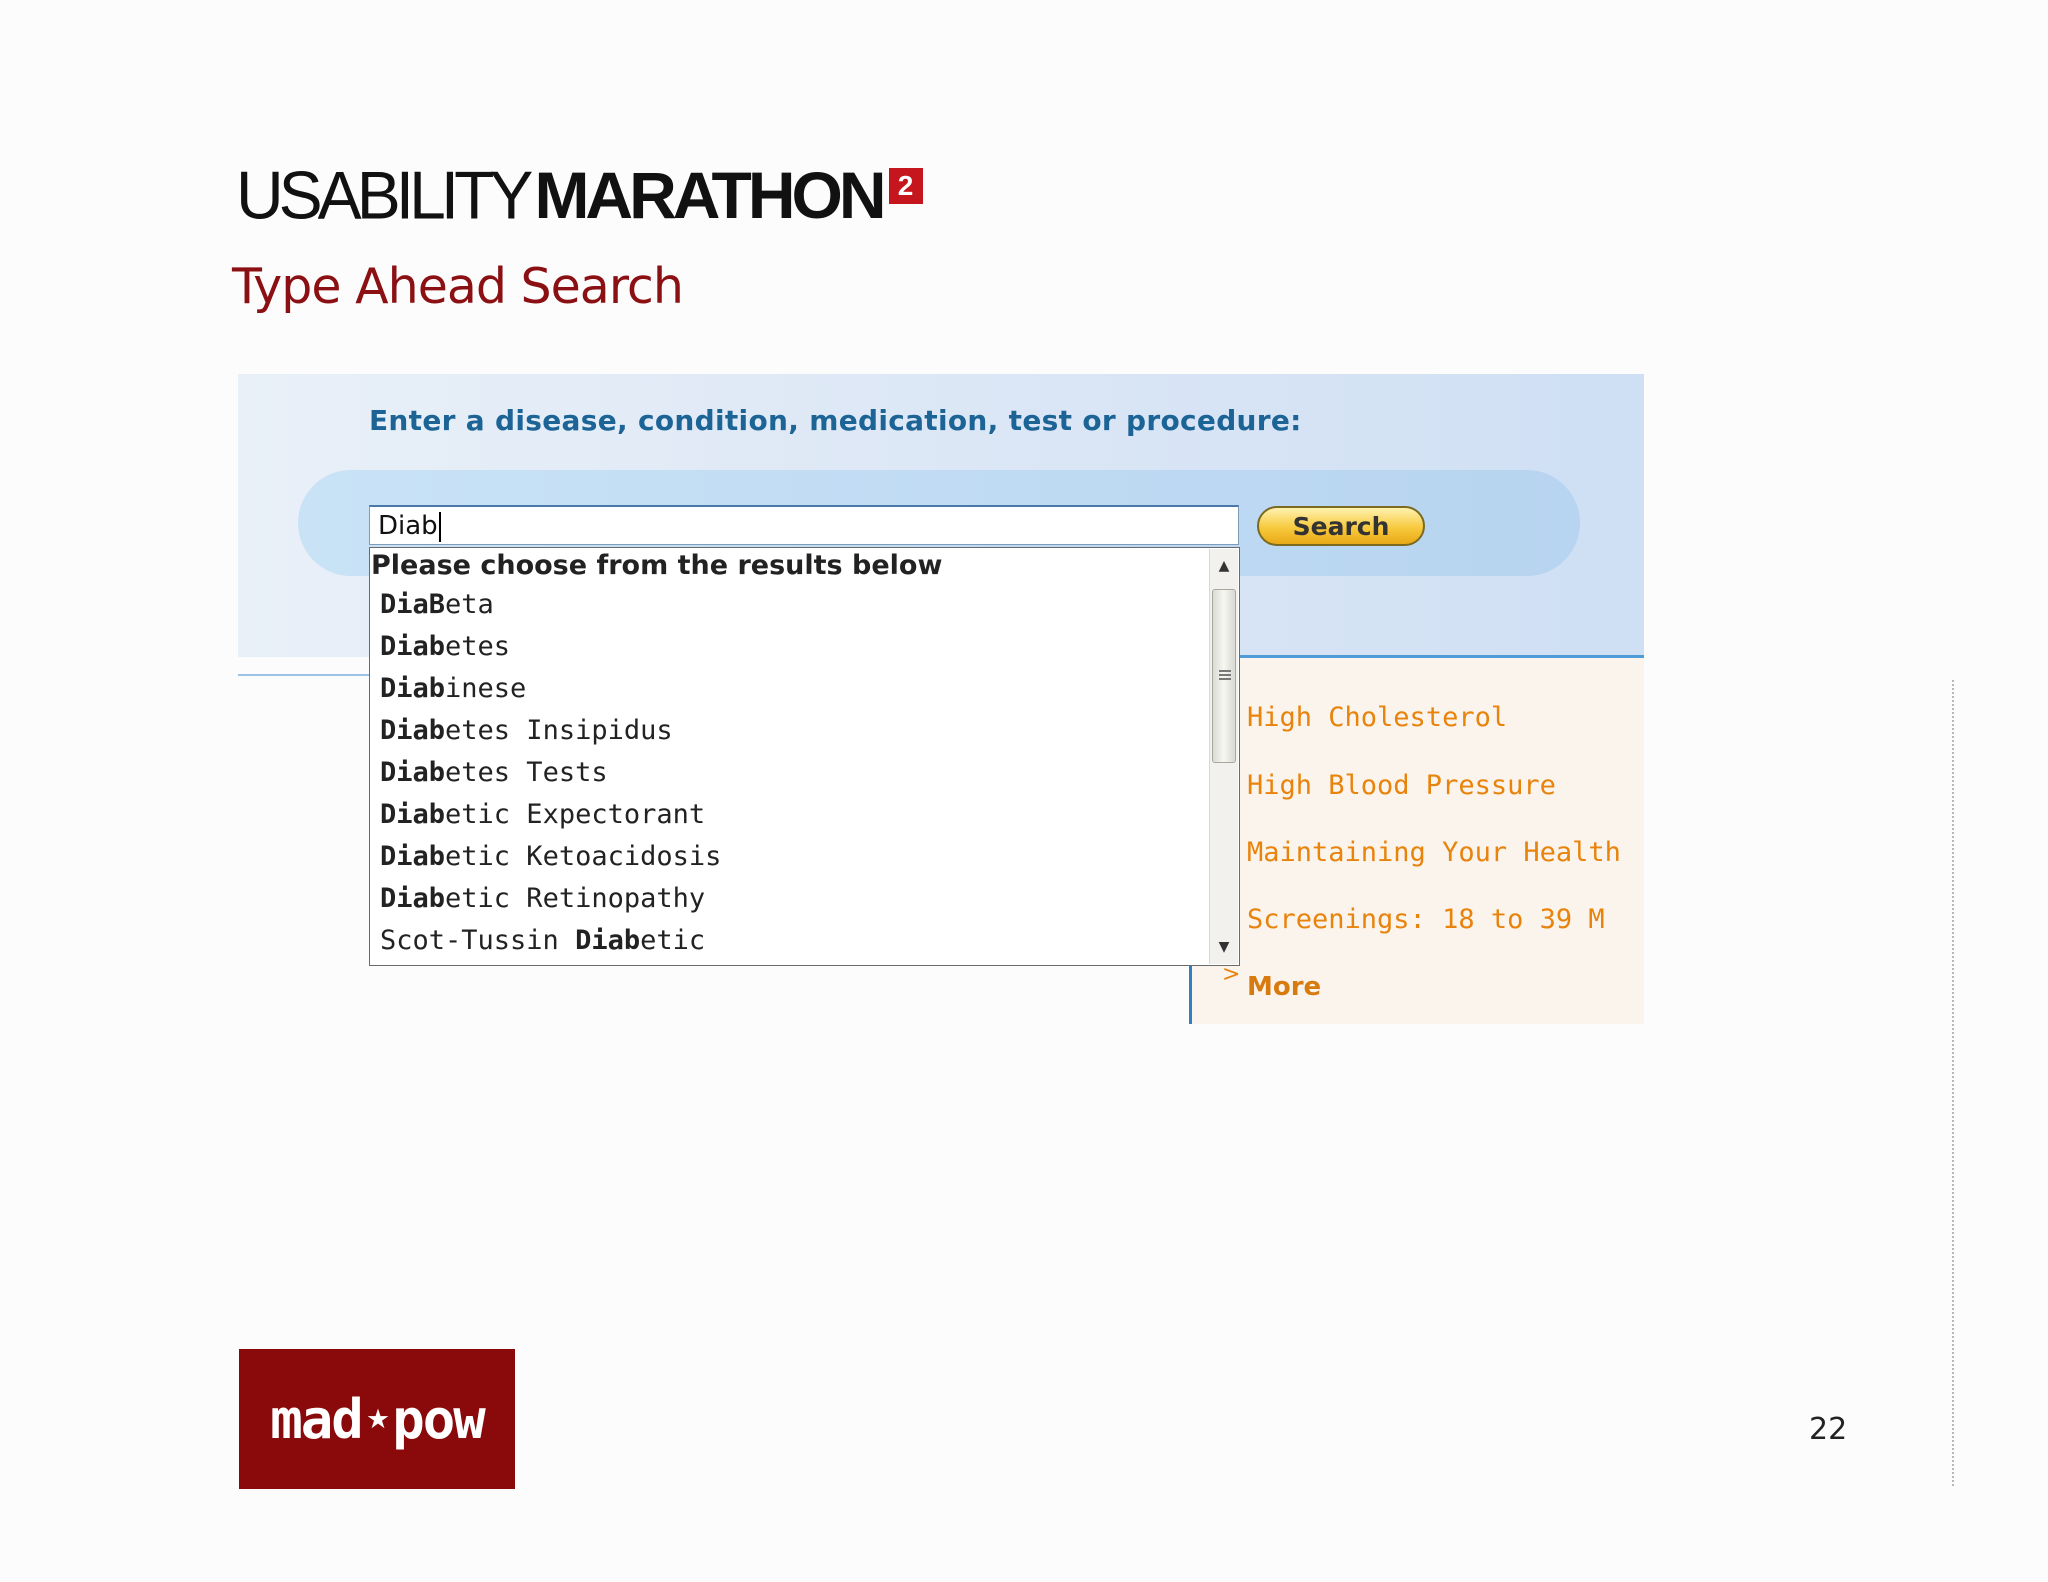 Image resolution: width=2048 pixels, height=1582 pixels. Describe the element at coordinates (305, 675) in the screenshot. I see `divider-line` at that location.